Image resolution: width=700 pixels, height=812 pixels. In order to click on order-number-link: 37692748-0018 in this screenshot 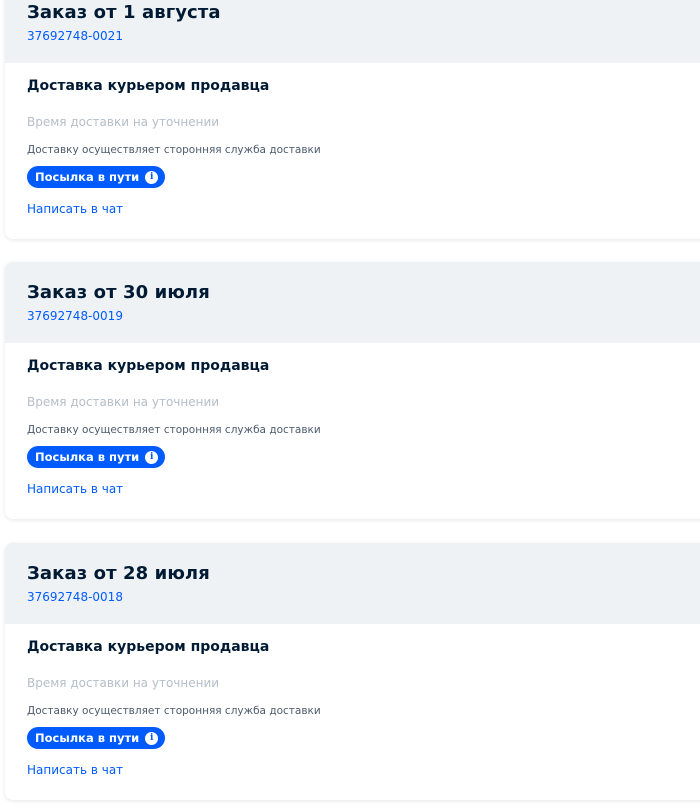, I will do `click(75, 597)`.